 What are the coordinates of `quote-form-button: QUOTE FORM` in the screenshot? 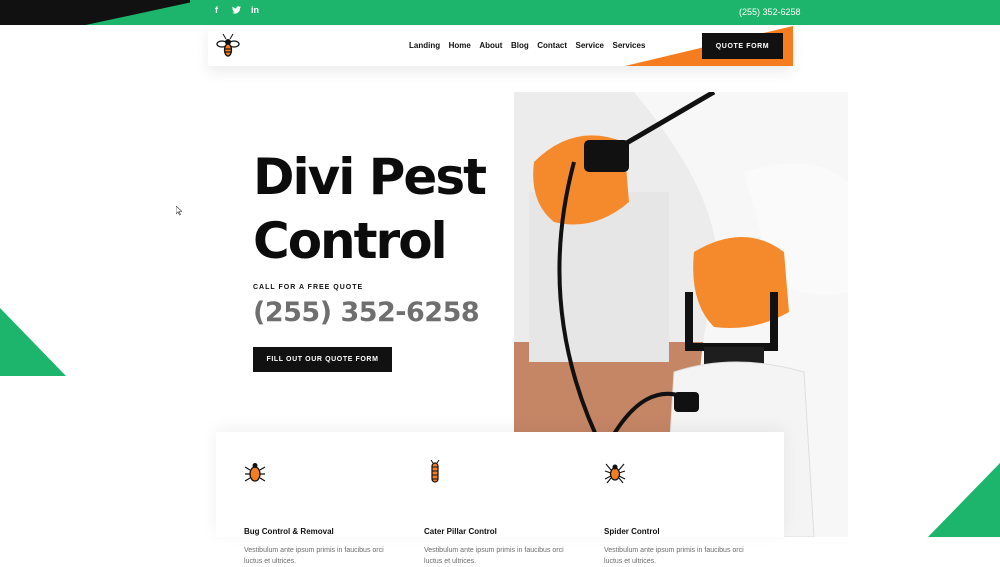 It's located at (742, 46).